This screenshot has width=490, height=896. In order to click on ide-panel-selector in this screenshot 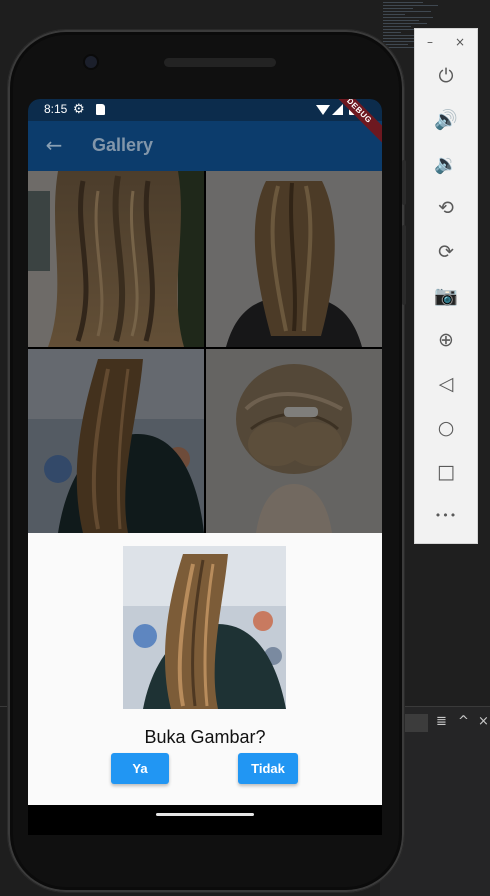, I will do `click(416, 723)`.